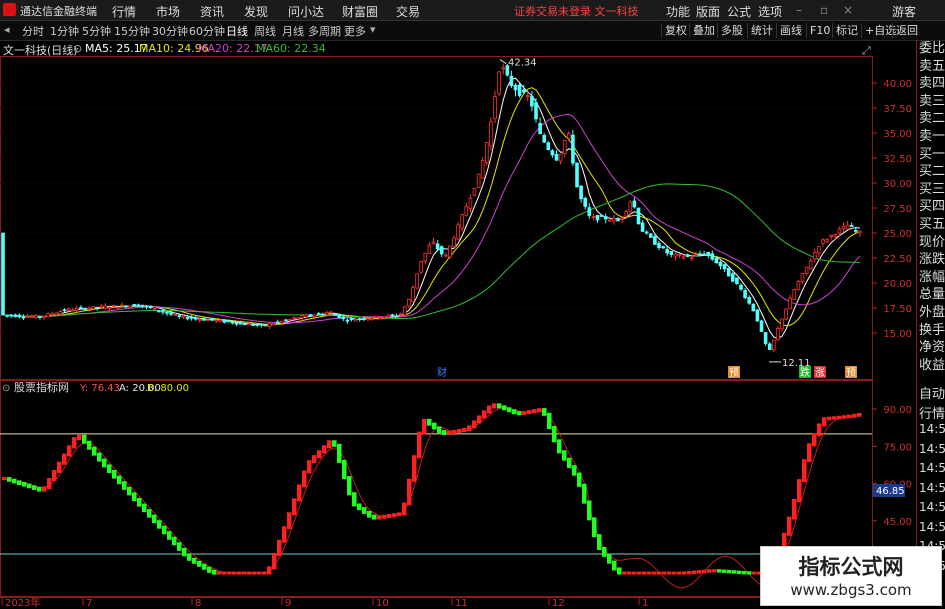  I want to click on time-label: 12, so click(558, 603).